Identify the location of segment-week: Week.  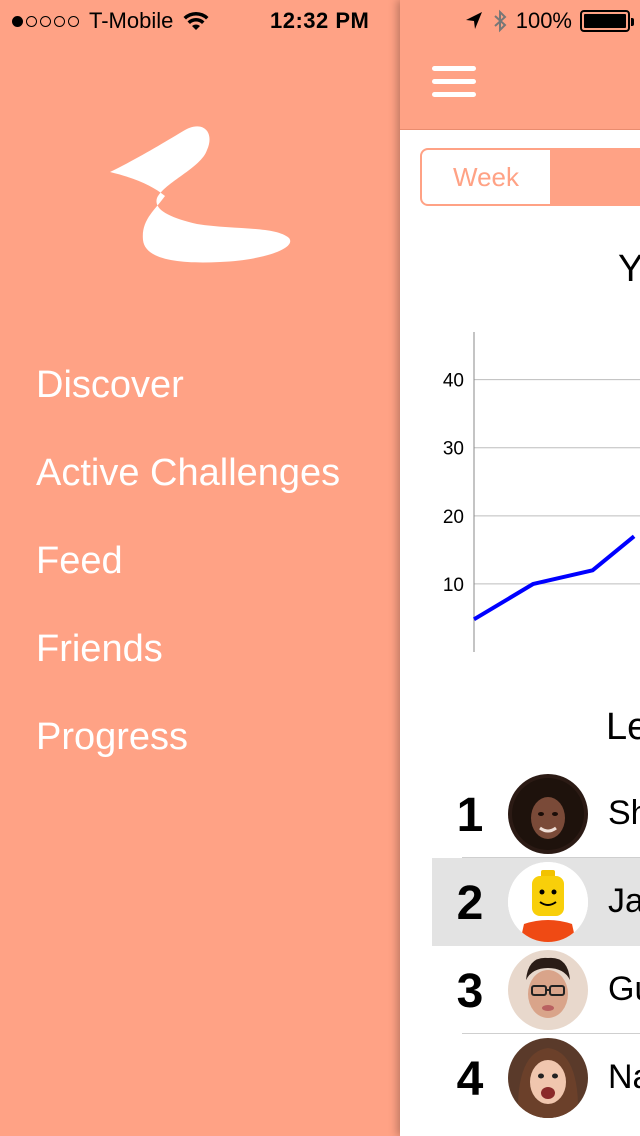
(486, 177).